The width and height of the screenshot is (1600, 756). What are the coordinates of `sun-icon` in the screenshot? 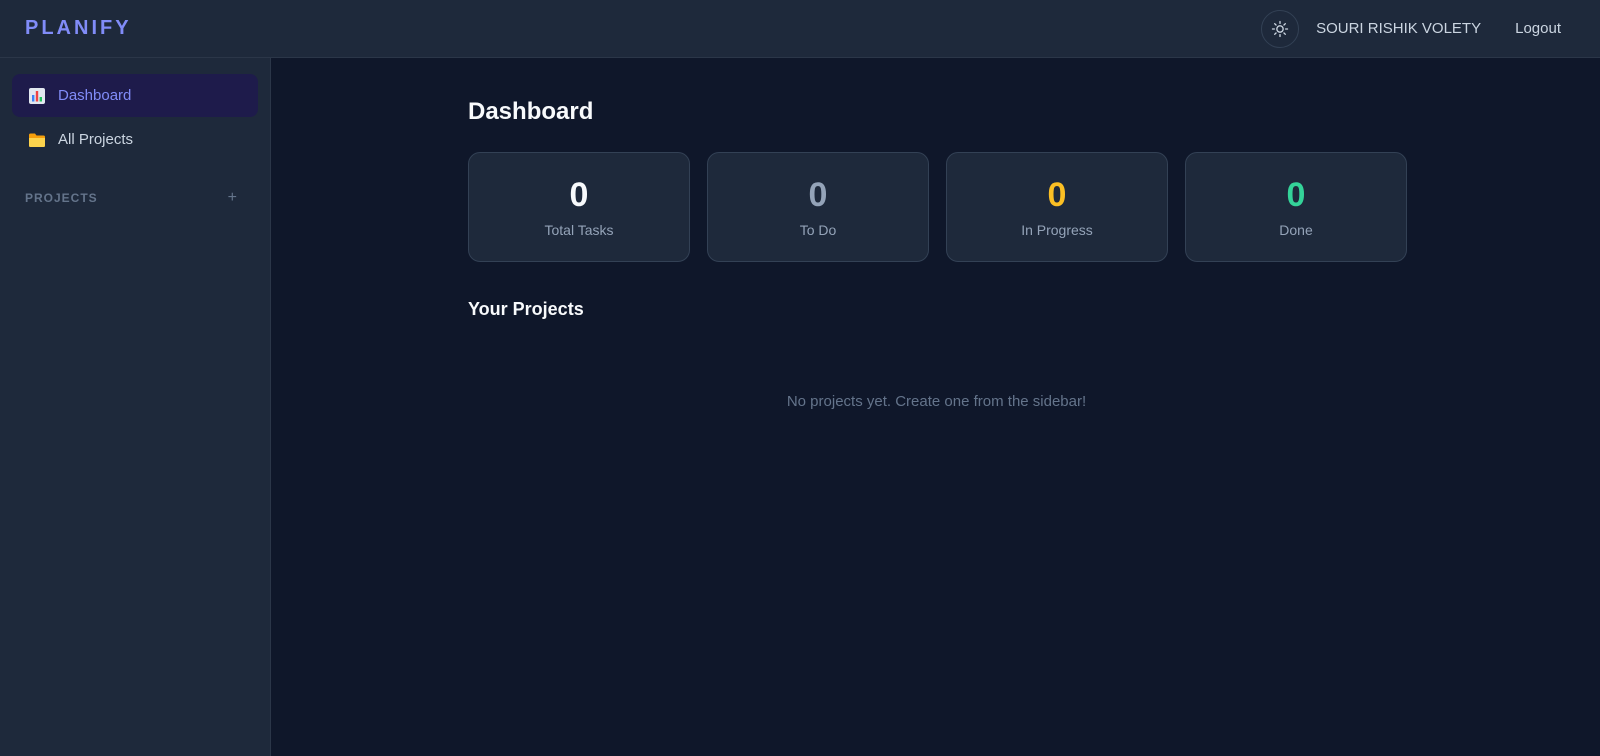 It's located at (1280, 28).